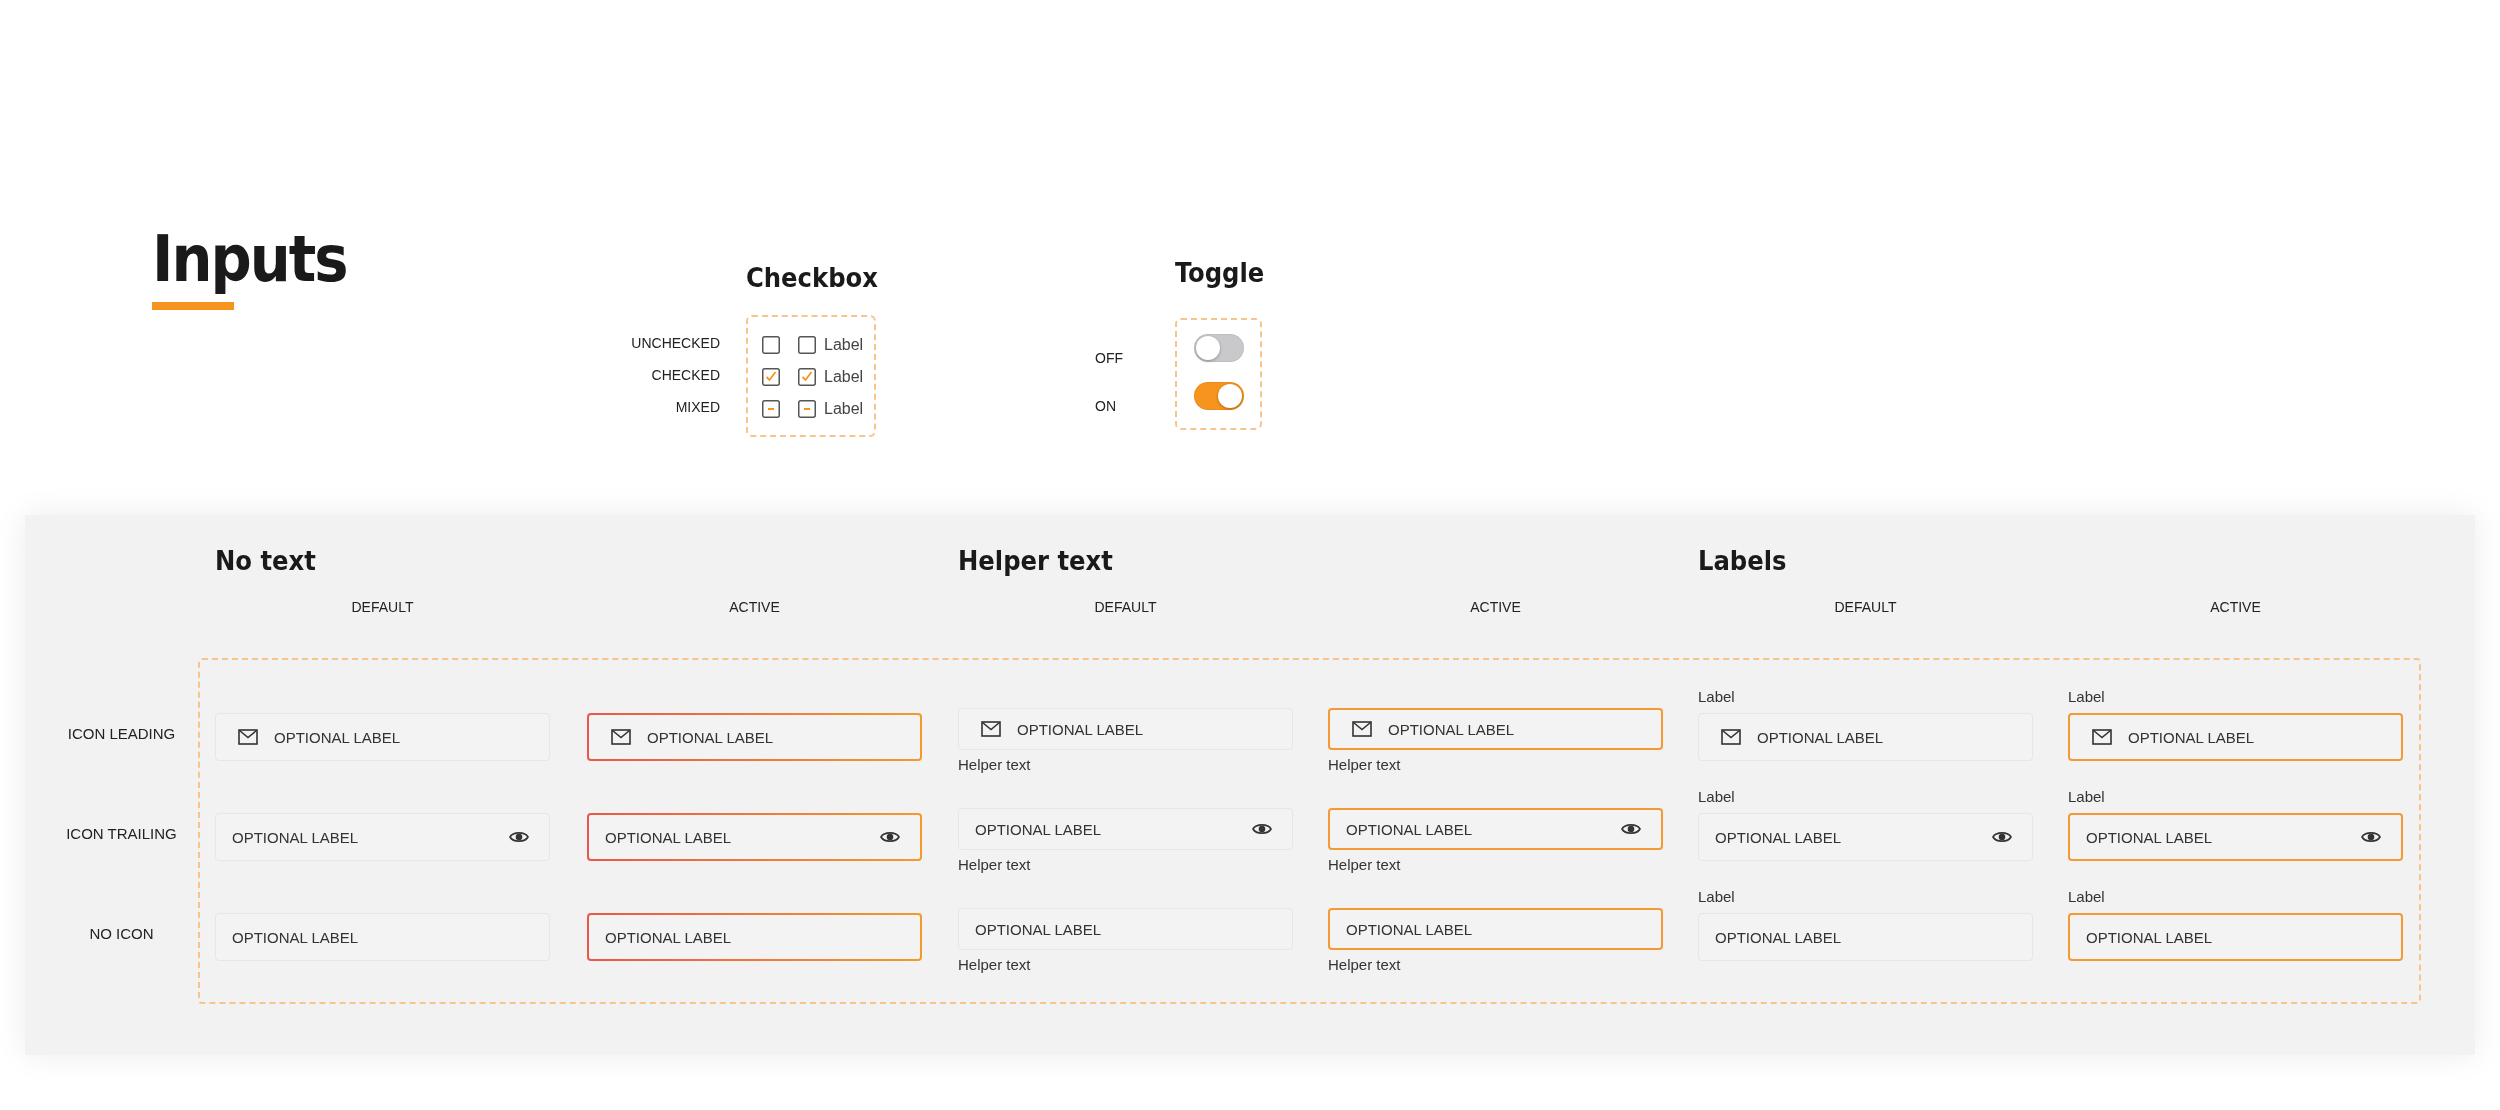 This screenshot has height=1110, width=2500. What do you see at coordinates (675, 343) in the screenshot?
I see `state-label: UNCHECKED` at bounding box center [675, 343].